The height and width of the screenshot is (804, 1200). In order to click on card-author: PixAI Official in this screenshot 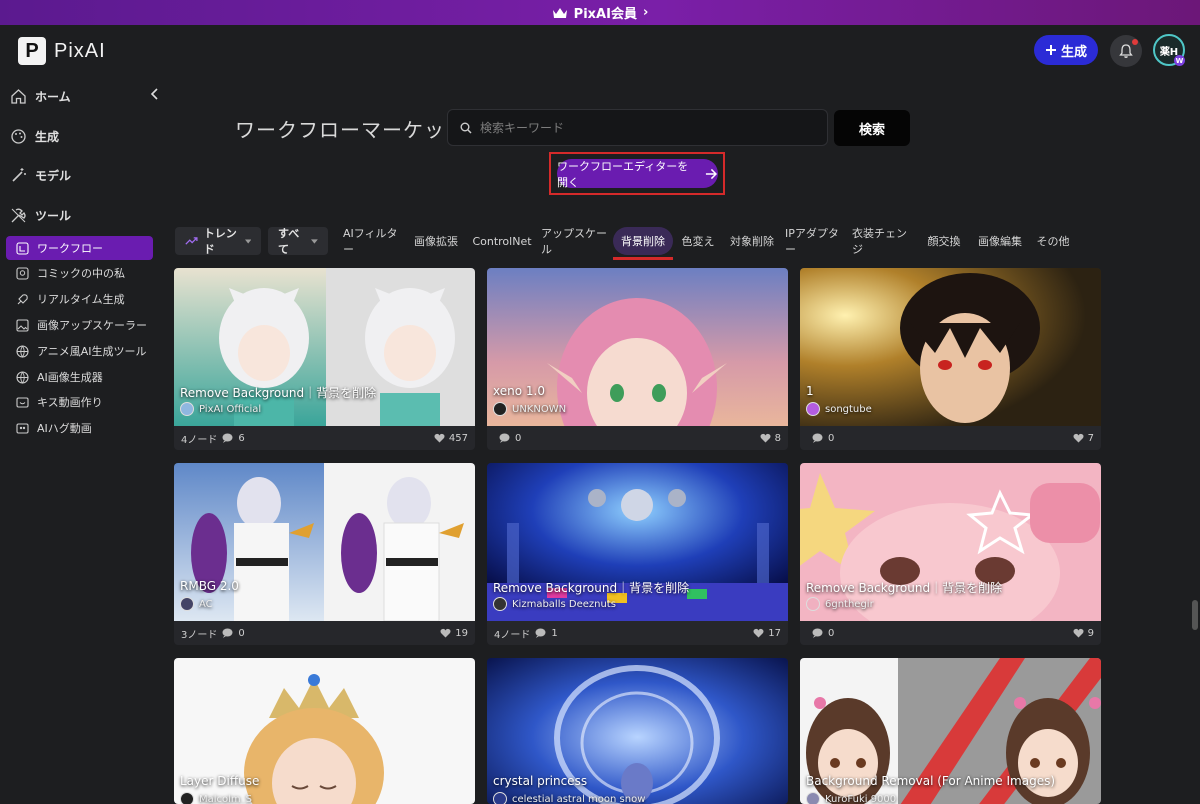, I will do `click(220, 409)`.